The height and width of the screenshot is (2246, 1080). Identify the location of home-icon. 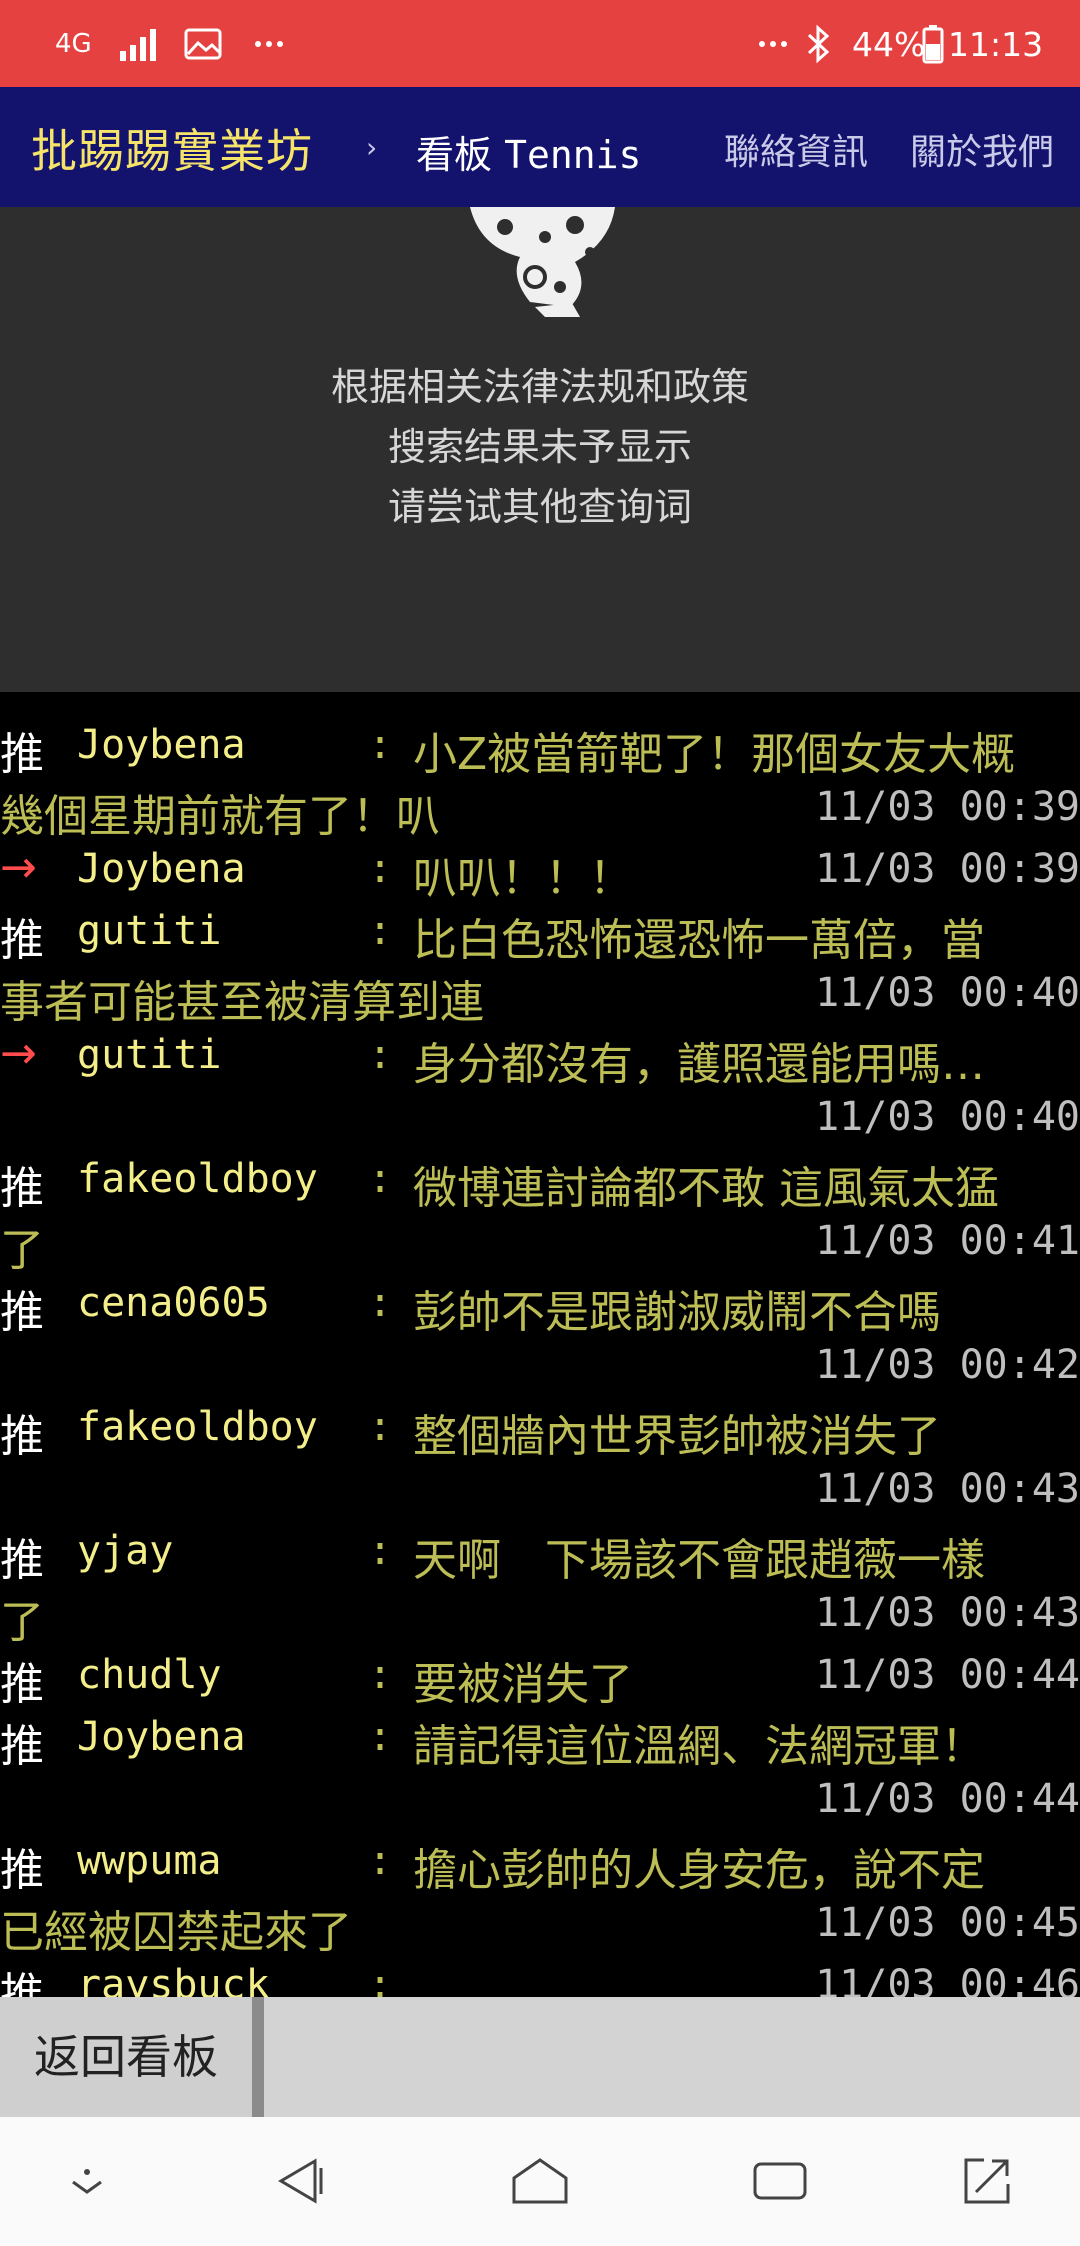
(540, 2181).